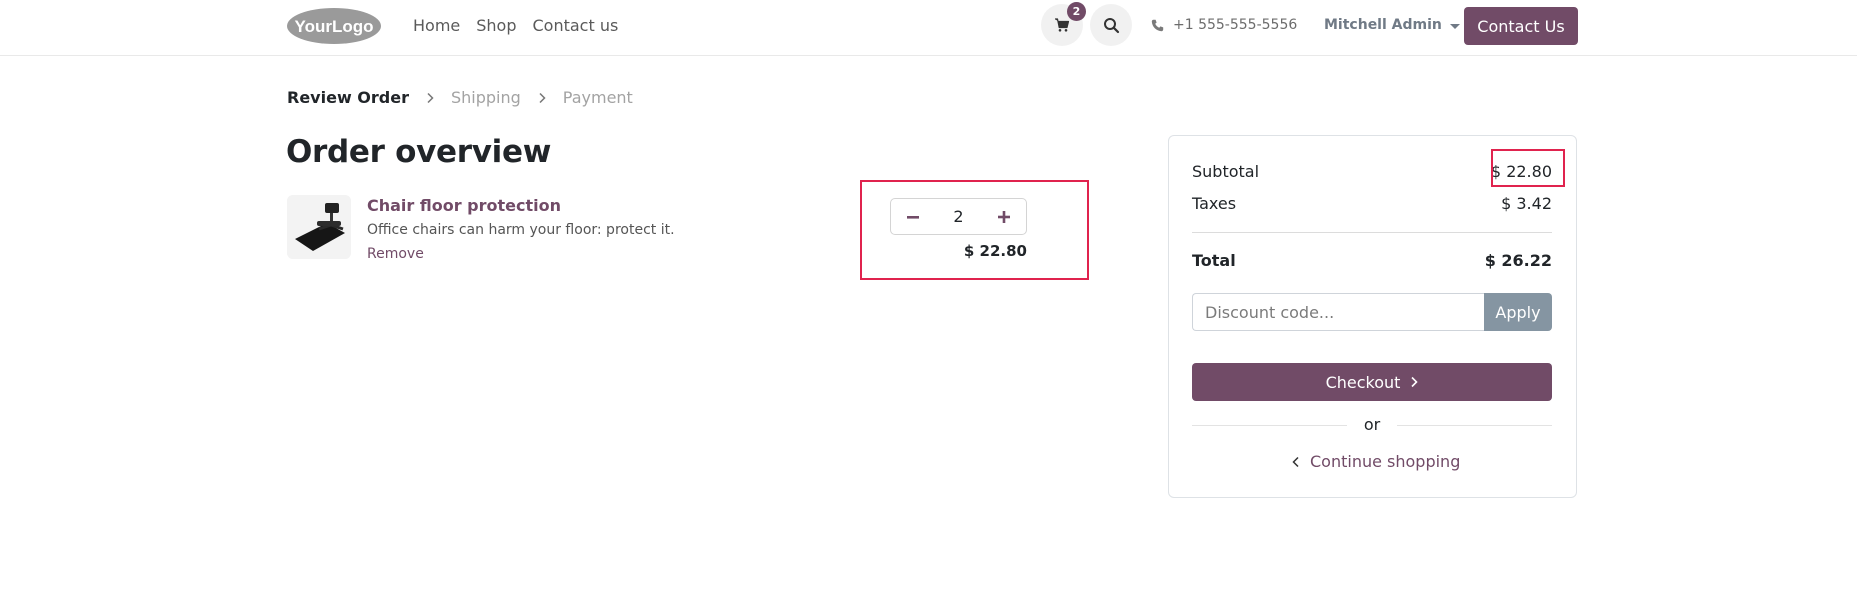 The height and width of the screenshot is (595, 1857). What do you see at coordinates (995, 251) in the screenshot?
I see `line-total-price: $ 22.80` at bounding box center [995, 251].